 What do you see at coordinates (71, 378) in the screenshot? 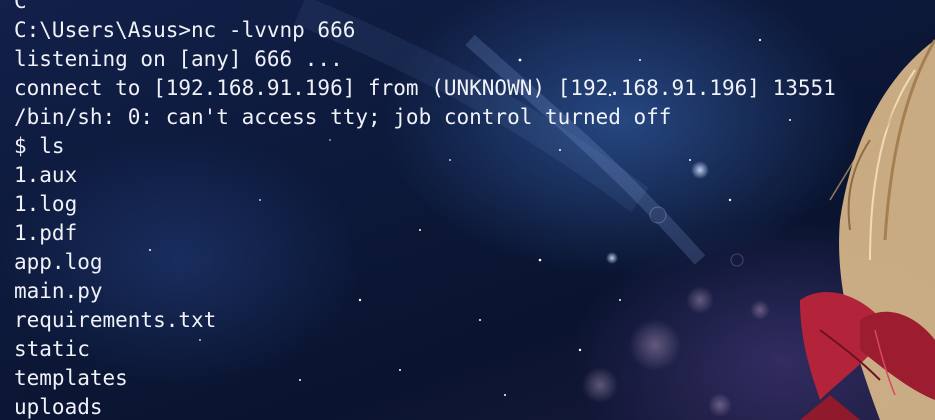
I see `terminal-line: templates` at bounding box center [71, 378].